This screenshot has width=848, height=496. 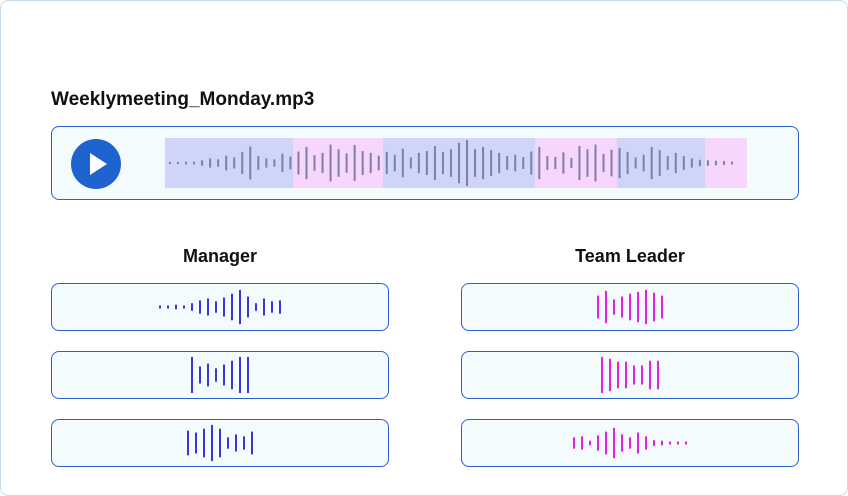 What do you see at coordinates (630, 256) in the screenshot?
I see `speaker-title-team-leader: Team Leader` at bounding box center [630, 256].